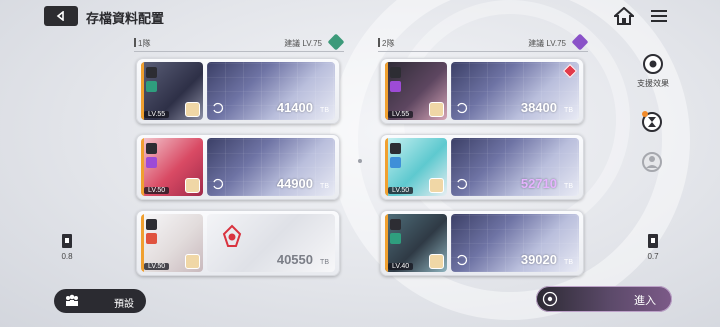 The height and width of the screenshot is (327, 720). I want to click on left-cost-indicator: 0.8, so click(67, 246).